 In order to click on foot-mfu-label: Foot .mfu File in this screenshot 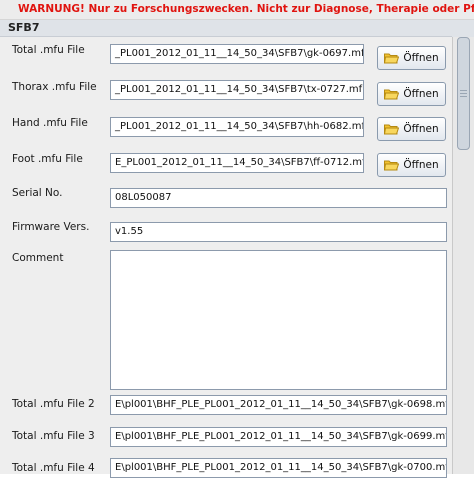, I will do `click(47, 159)`.